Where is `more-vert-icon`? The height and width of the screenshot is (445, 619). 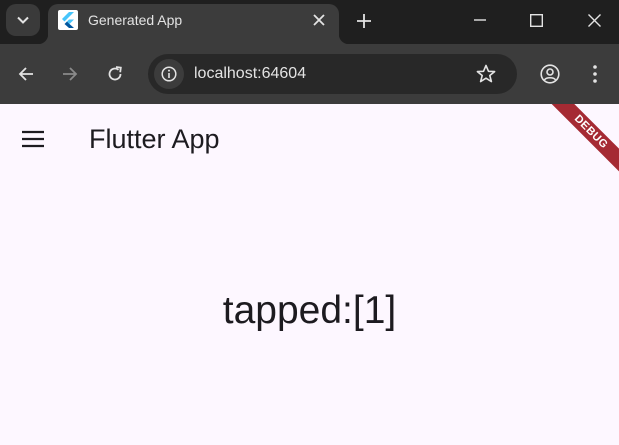
more-vert-icon is located at coordinates (595, 74).